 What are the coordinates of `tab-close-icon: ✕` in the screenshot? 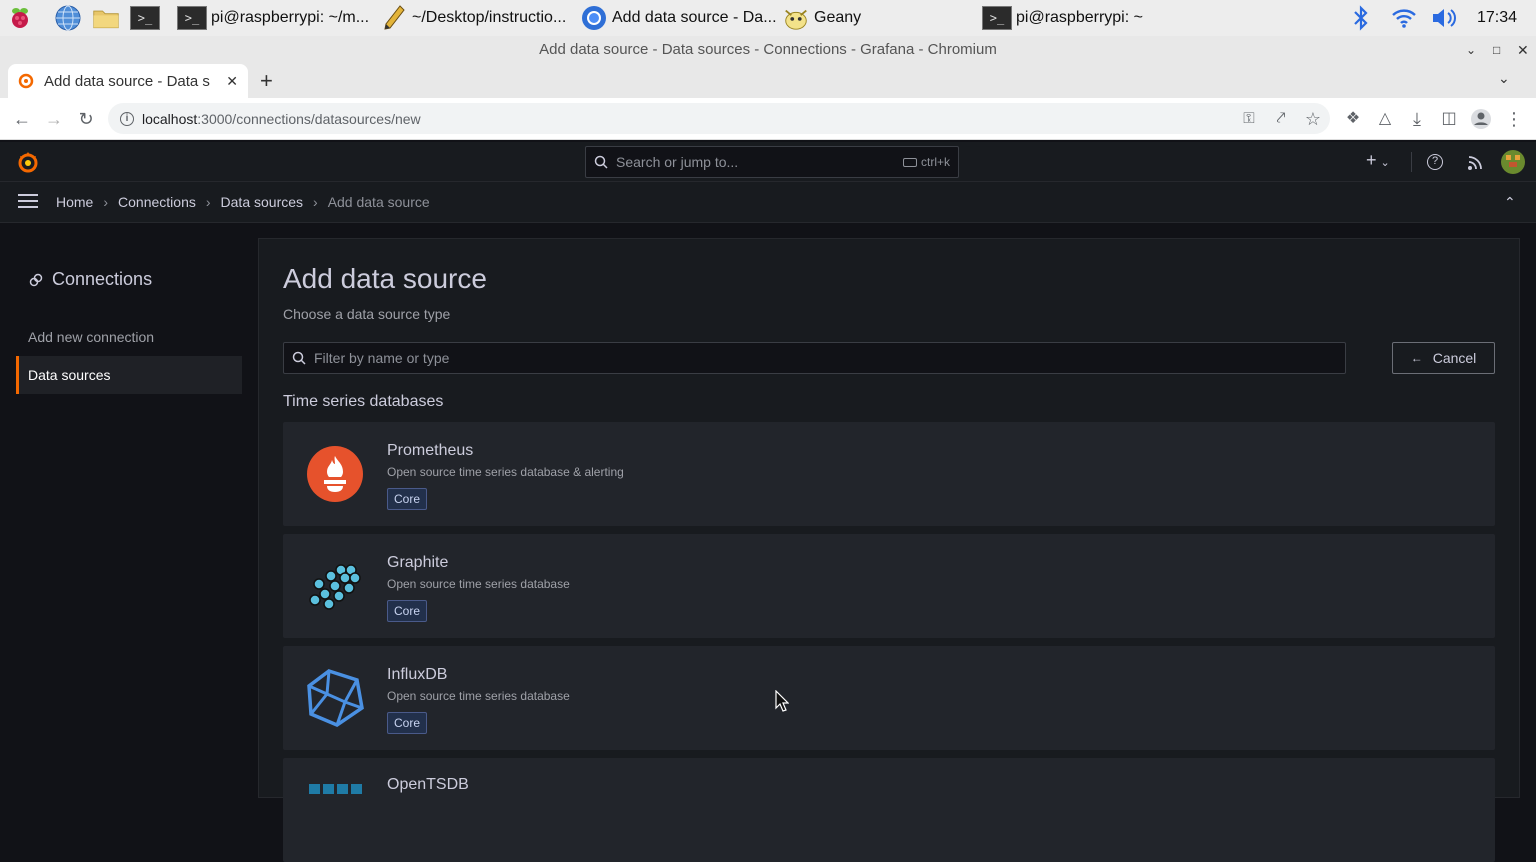 It's located at (232, 81).